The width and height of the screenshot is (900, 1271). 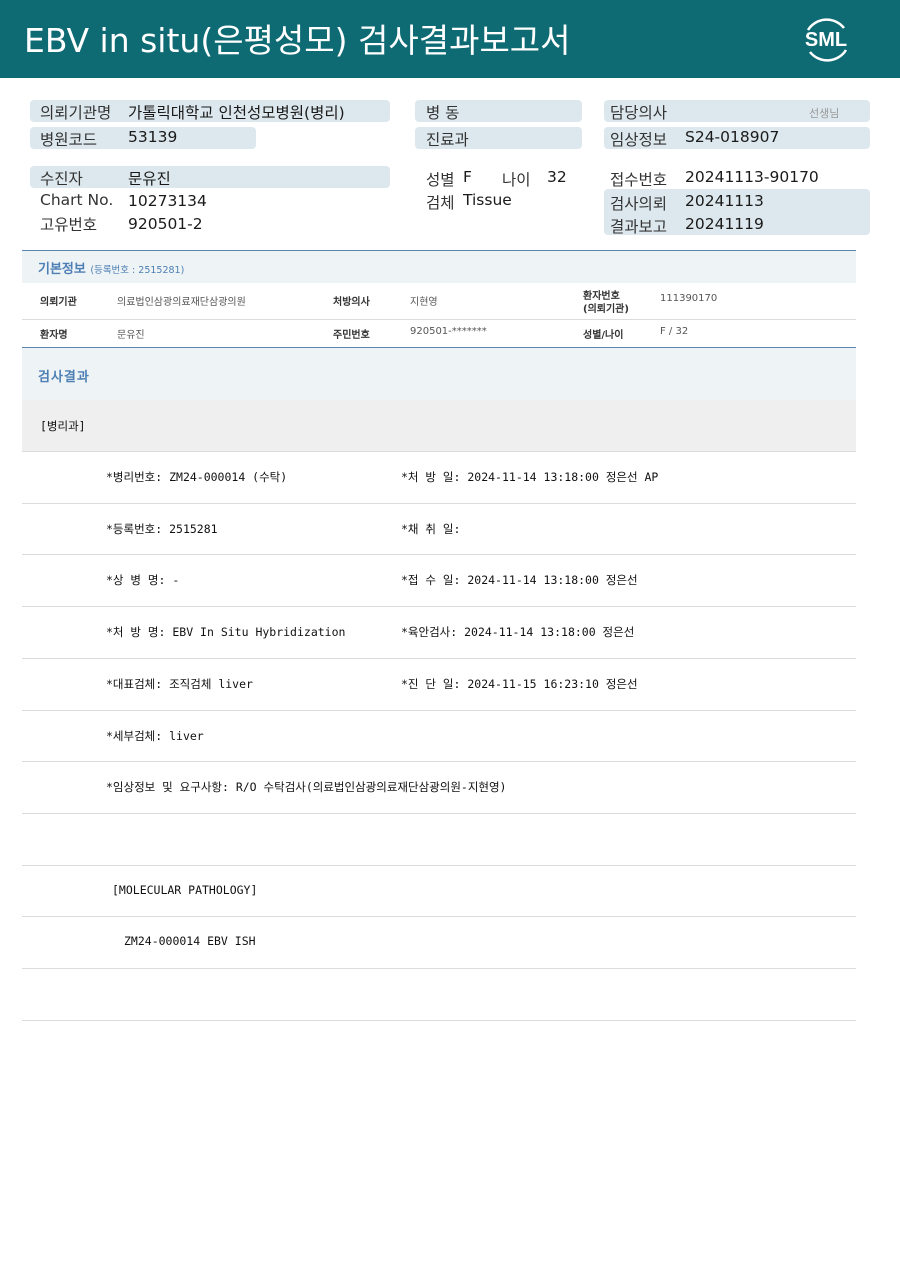 I want to click on sex-age-label: 성별/나이, so click(x=603, y=335).